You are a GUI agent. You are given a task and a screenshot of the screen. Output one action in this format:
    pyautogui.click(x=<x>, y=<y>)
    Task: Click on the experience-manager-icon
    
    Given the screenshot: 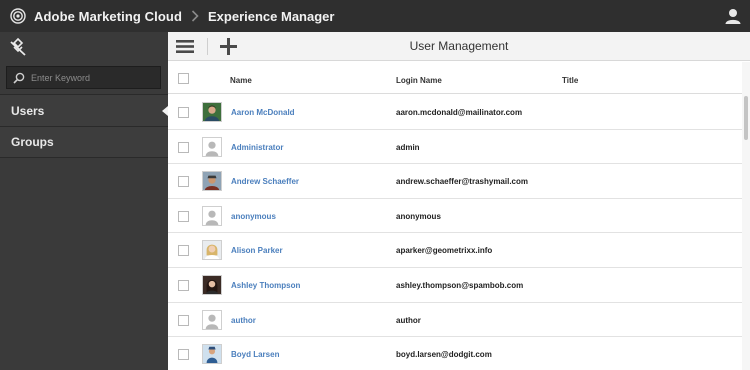 What is the action you would take?
    pyautogui.click(x=18, y=47)
    